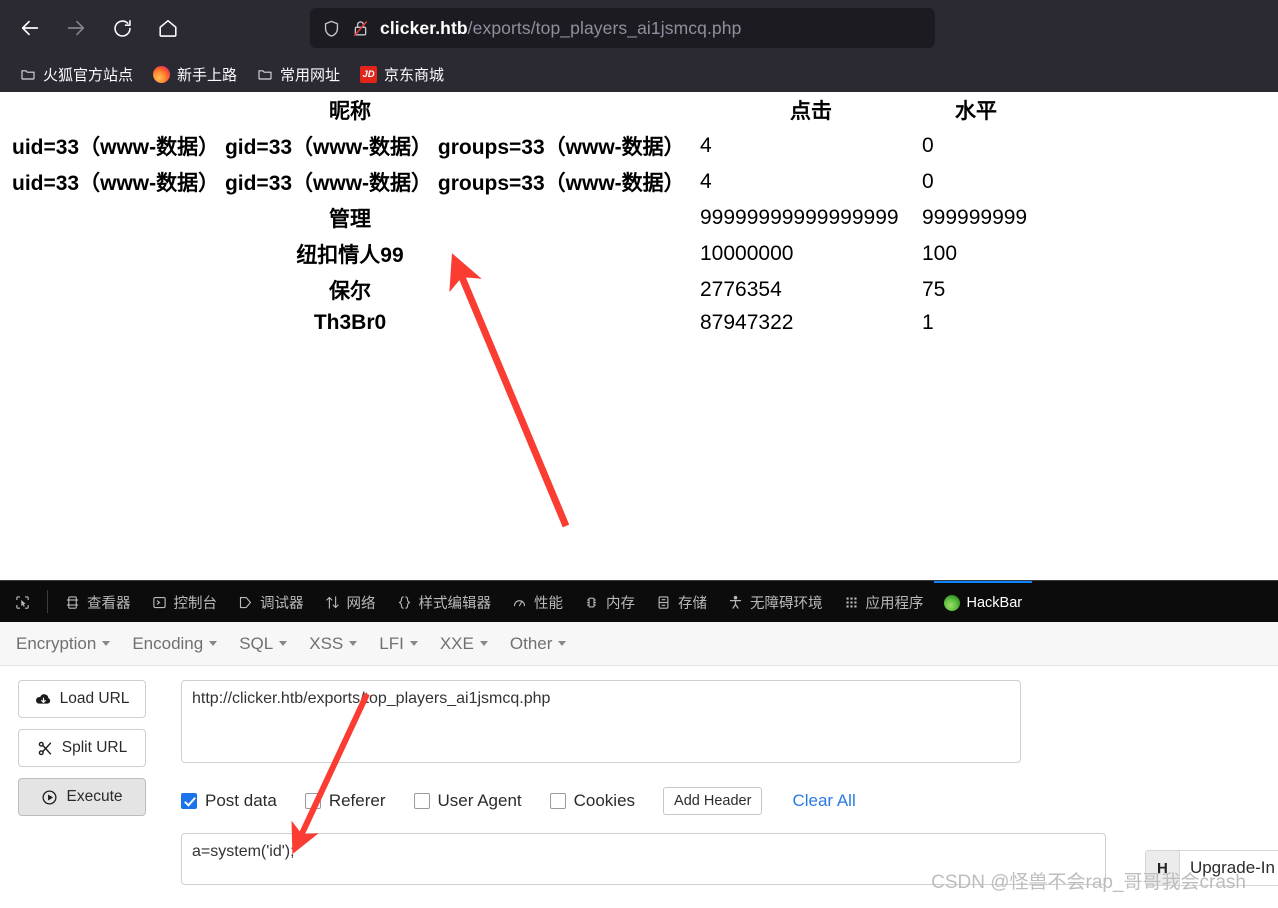 This screenshot has height=908, width=1278. I want to click on cell-clicks: 2776354, so click(741, 289).